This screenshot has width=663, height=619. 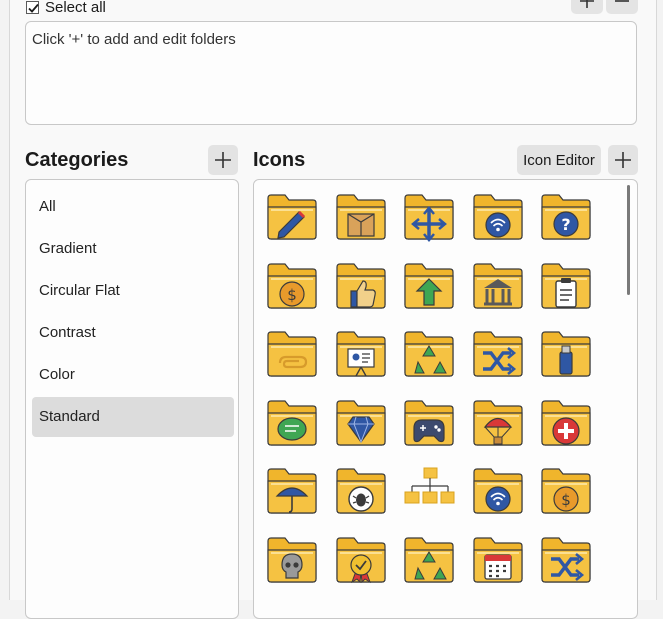 I want to click on category-item-contrast: Contrast, so click(x=133, y=333).